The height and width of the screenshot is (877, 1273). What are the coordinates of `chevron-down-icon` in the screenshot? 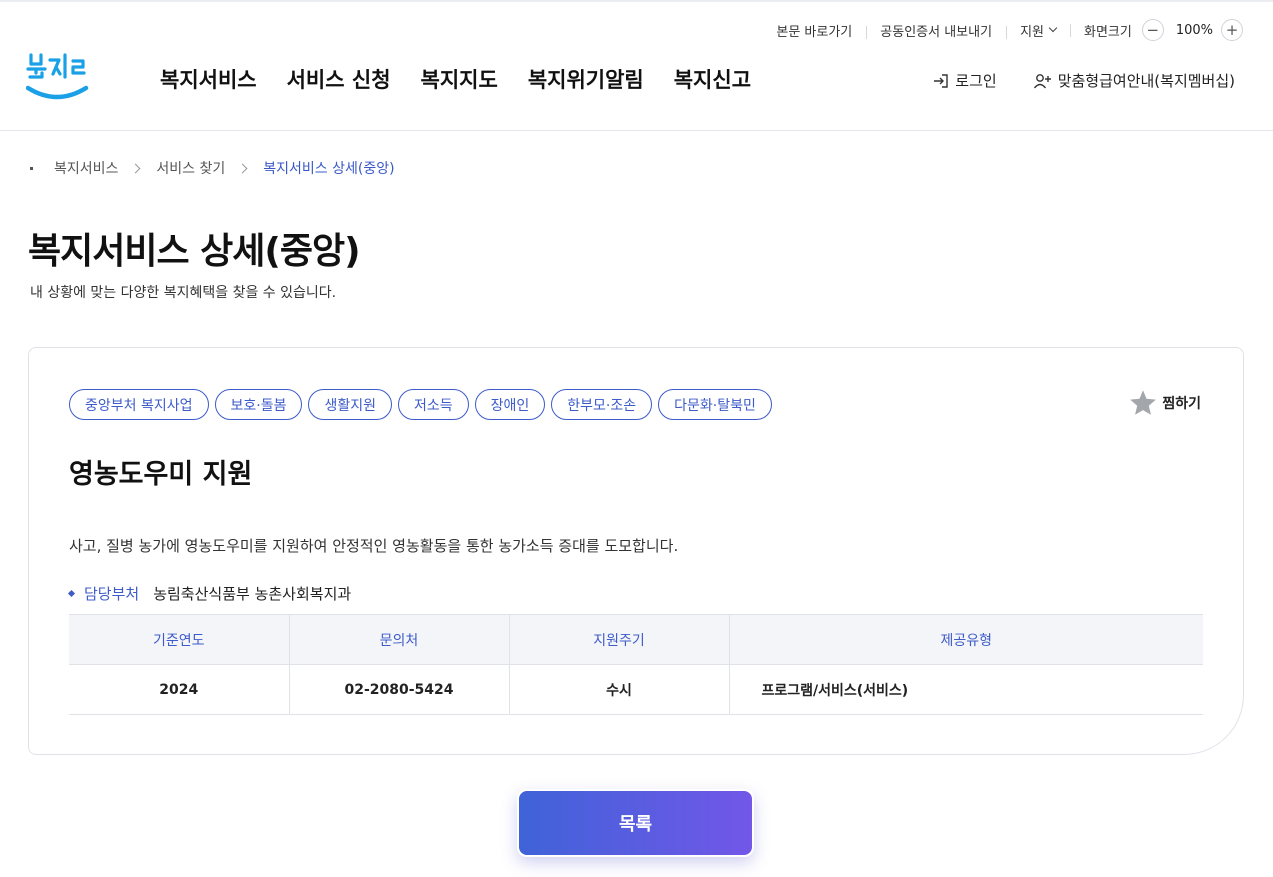 It's located at (1053, 28).